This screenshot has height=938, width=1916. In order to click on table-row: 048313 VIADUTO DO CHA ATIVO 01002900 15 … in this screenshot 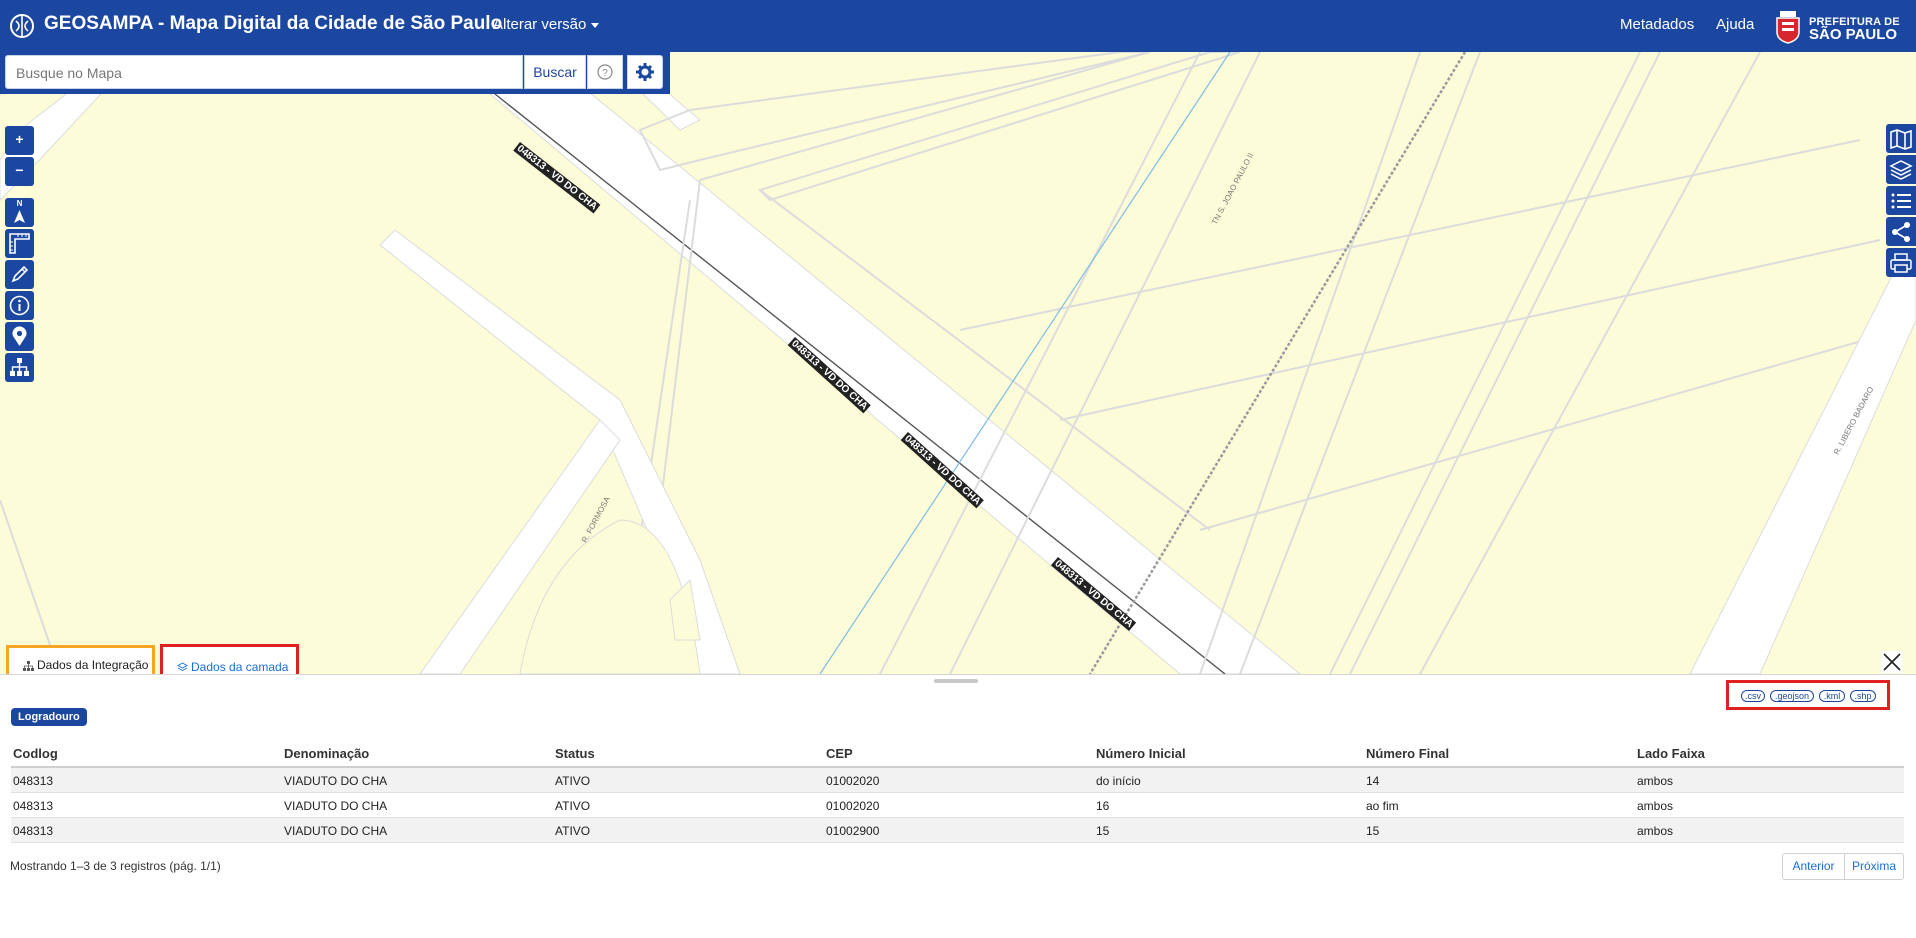, I will do `click(957, 830)`.